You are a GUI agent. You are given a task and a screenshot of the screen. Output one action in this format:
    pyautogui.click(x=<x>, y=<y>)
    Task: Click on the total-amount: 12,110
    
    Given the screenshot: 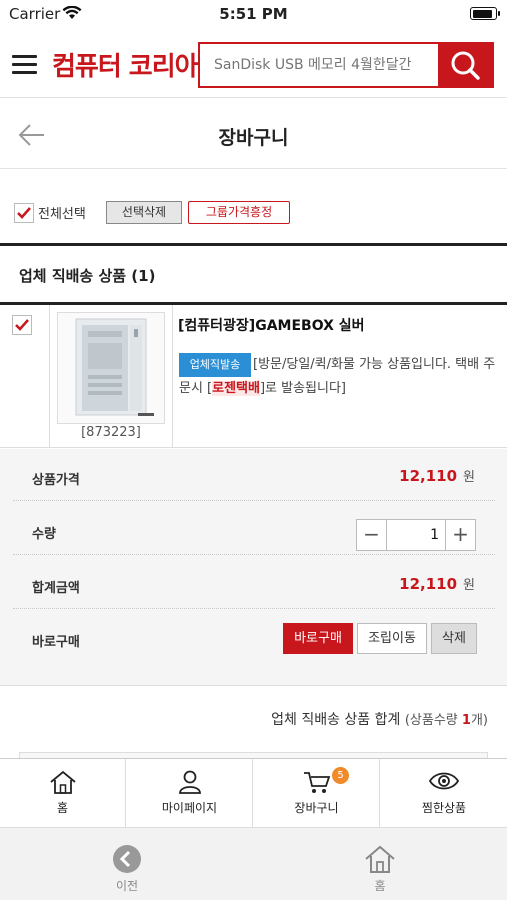 What is the action you would take?
    pyautogui.click(x=428, y=584)
    